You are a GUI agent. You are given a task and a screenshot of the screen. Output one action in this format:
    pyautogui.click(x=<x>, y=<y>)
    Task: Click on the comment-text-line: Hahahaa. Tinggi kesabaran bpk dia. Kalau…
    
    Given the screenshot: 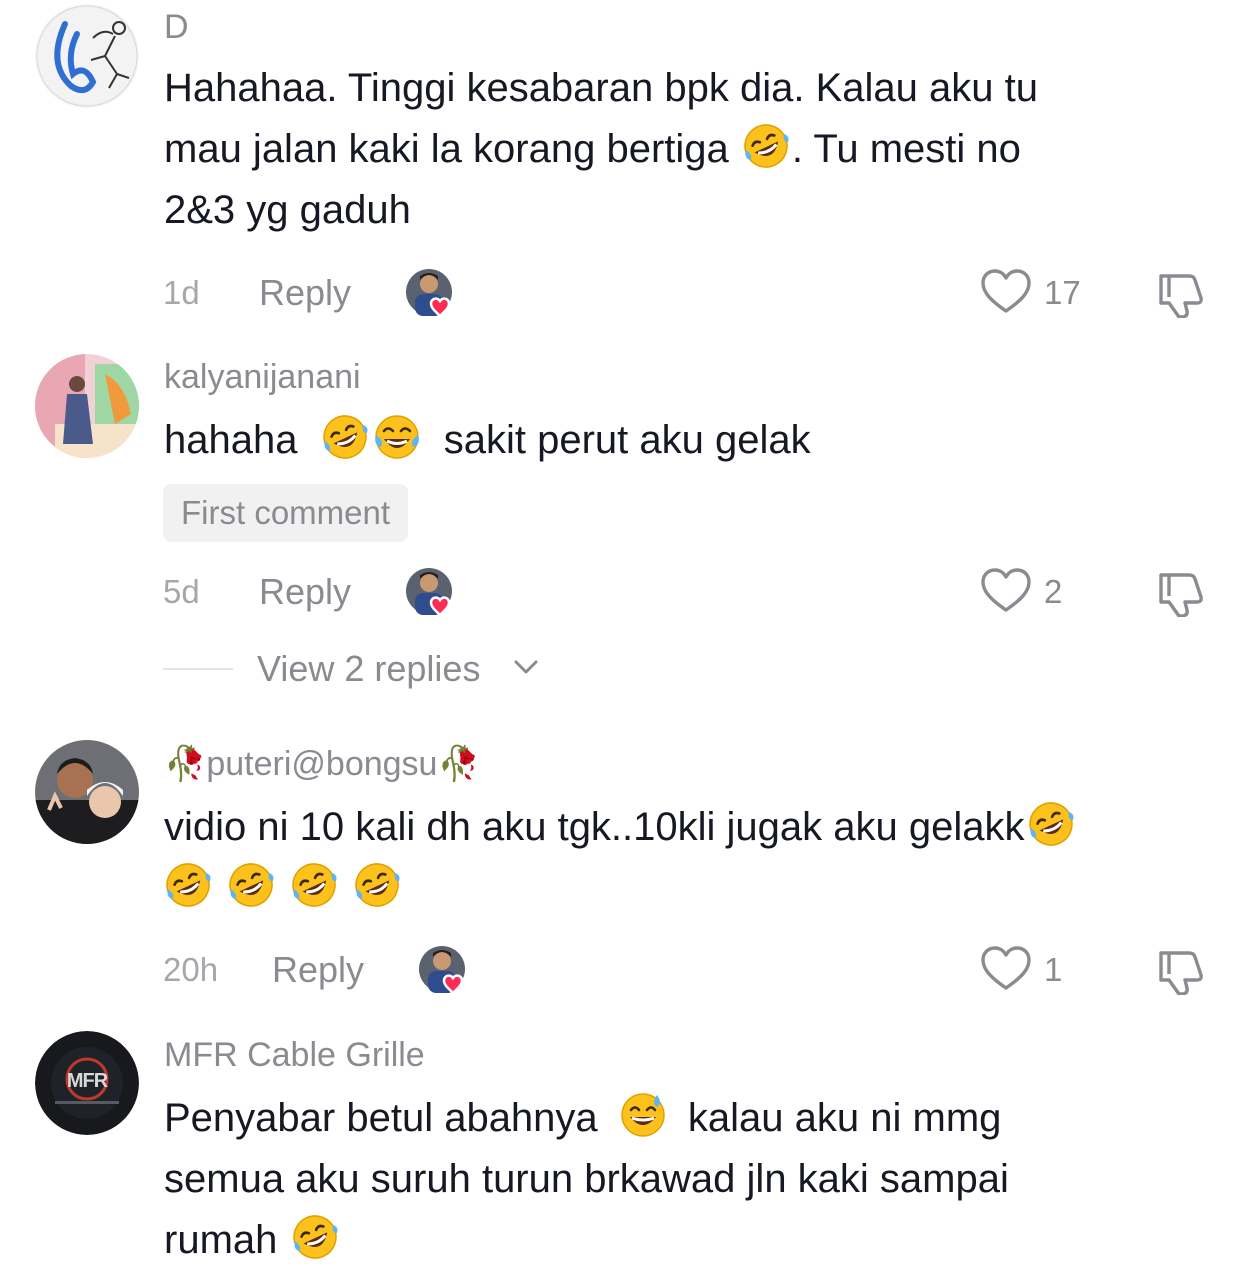 What is the action you would take?
    pyautogui.click(x=601, y=88)
    